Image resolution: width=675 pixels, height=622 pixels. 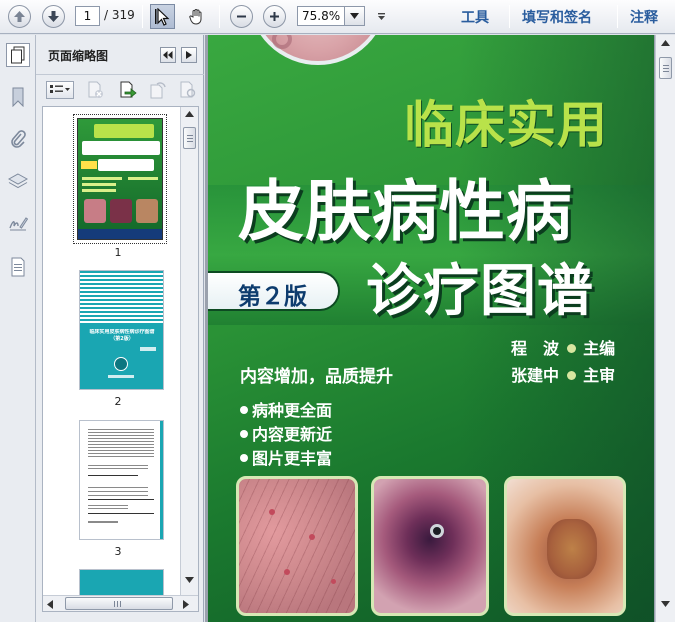 I want to click on main-toolbar: / 319 工具 填写和签名 注释, so click(x=337, y=17).